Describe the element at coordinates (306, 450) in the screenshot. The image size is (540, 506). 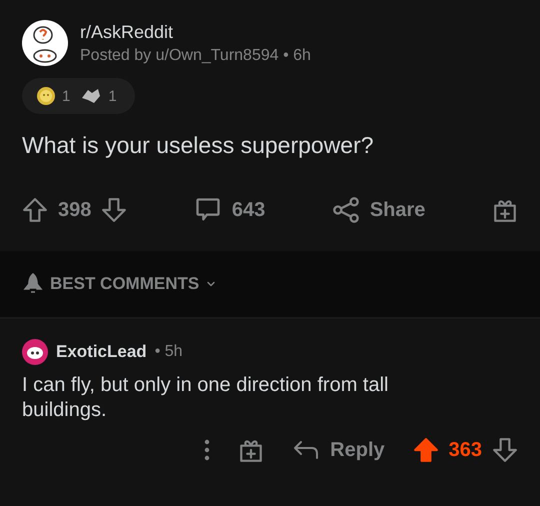
I see `reply-arrow-icon` at that location.